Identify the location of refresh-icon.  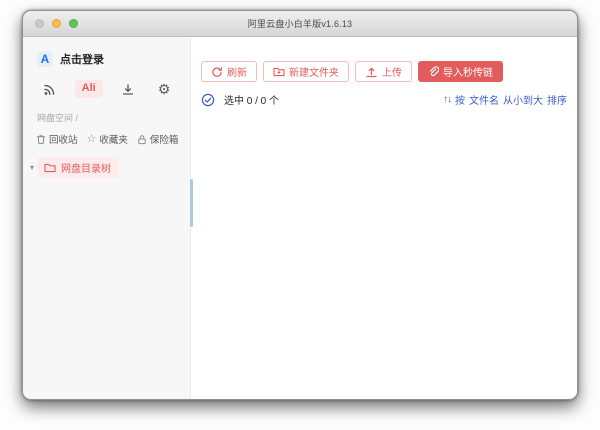
(217, 72).